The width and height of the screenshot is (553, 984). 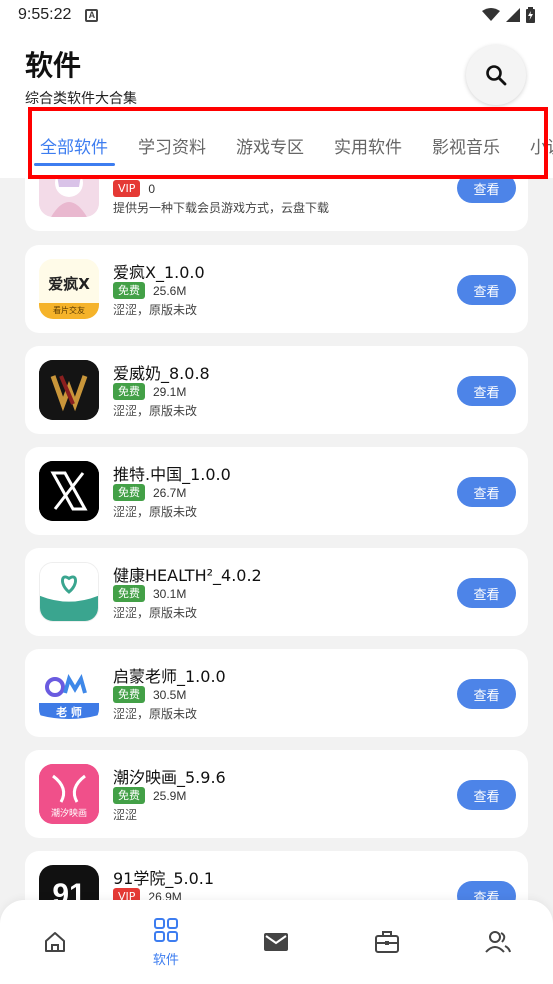 What do you see at coordinates (170, 795) in the screenshot?
I see `app-size: 25.9M` at bounding box center [170, 795].